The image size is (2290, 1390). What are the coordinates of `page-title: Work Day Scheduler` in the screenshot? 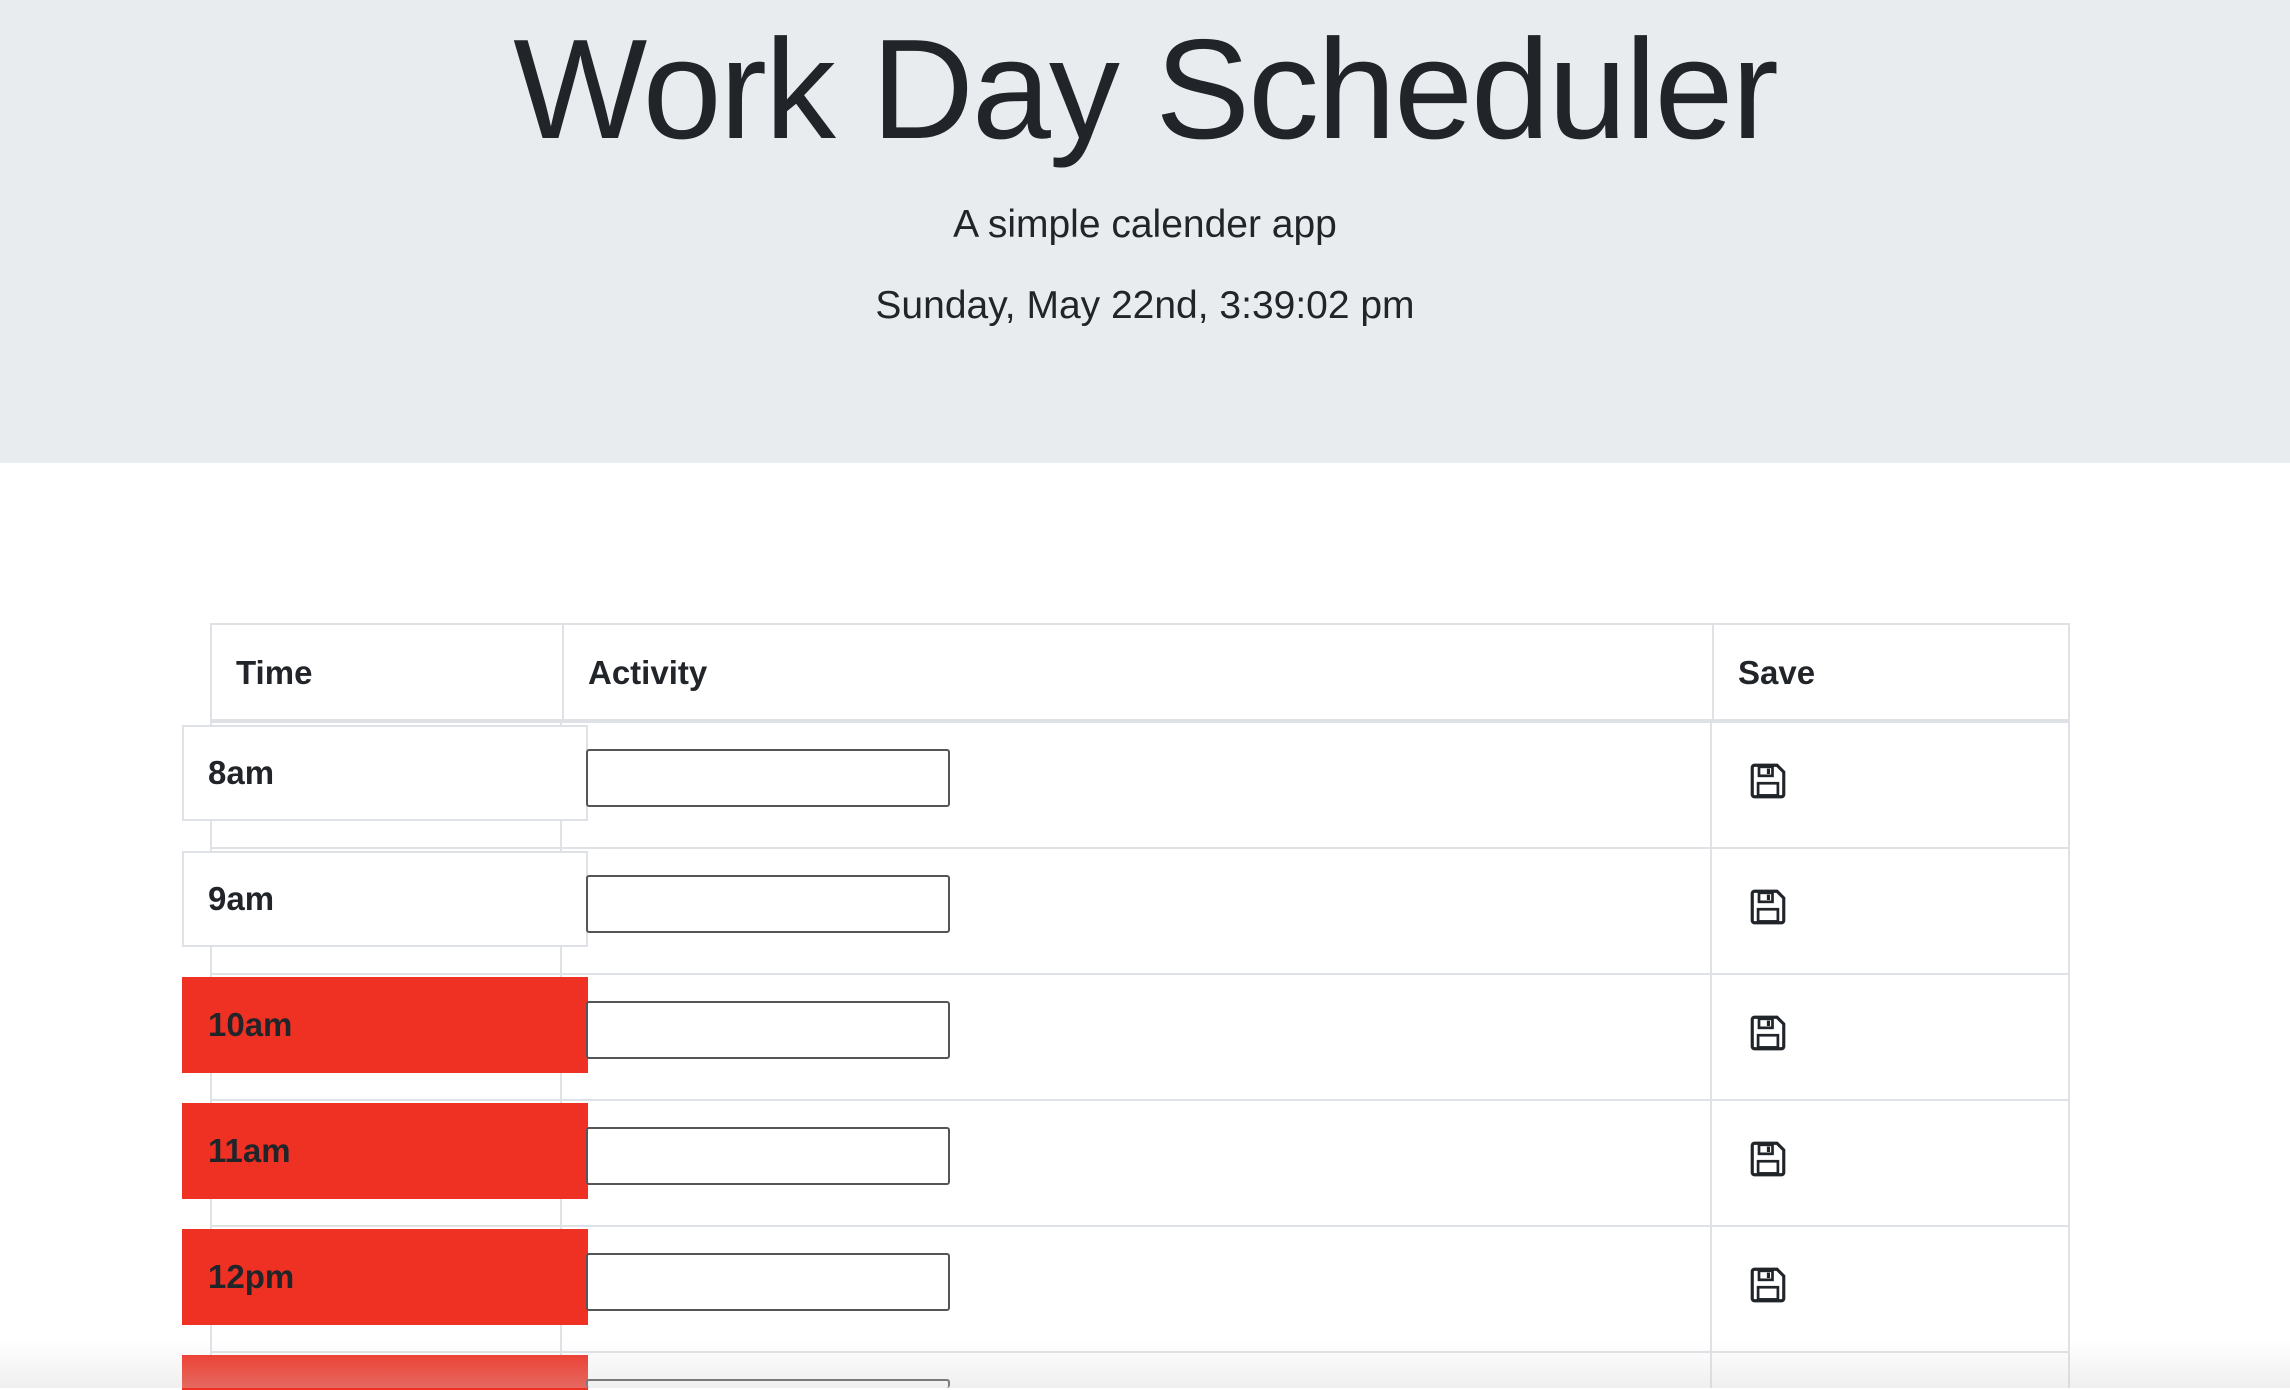 It's located at (1146, 89).